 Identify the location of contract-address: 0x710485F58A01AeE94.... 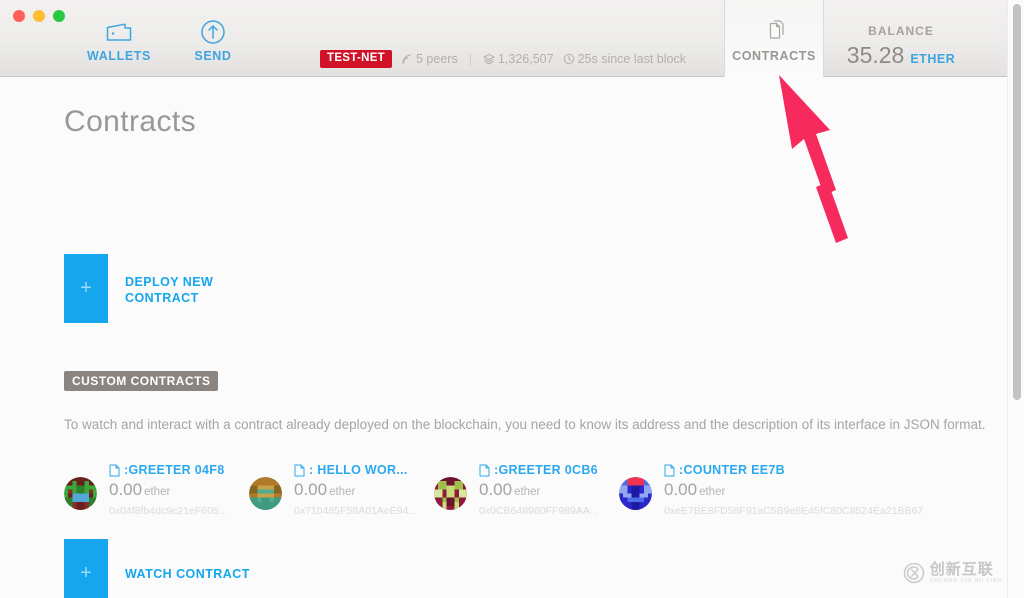
(356, 511).